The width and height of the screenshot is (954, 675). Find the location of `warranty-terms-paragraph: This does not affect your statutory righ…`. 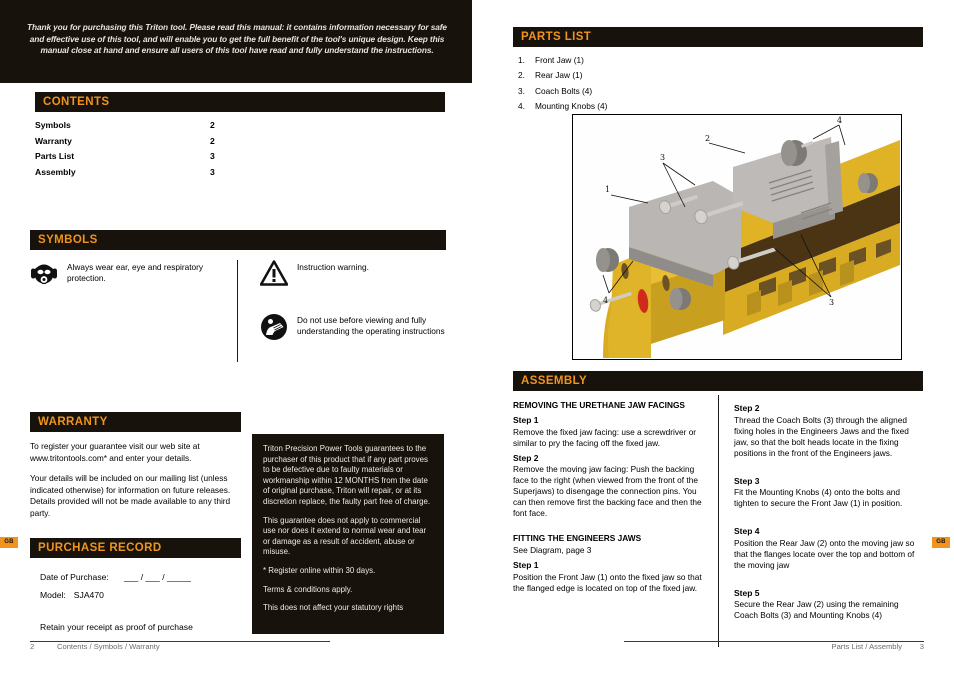

warranty-terms-paragraph: This does not affect your statutory righ… is located at coordinates (333, 608).